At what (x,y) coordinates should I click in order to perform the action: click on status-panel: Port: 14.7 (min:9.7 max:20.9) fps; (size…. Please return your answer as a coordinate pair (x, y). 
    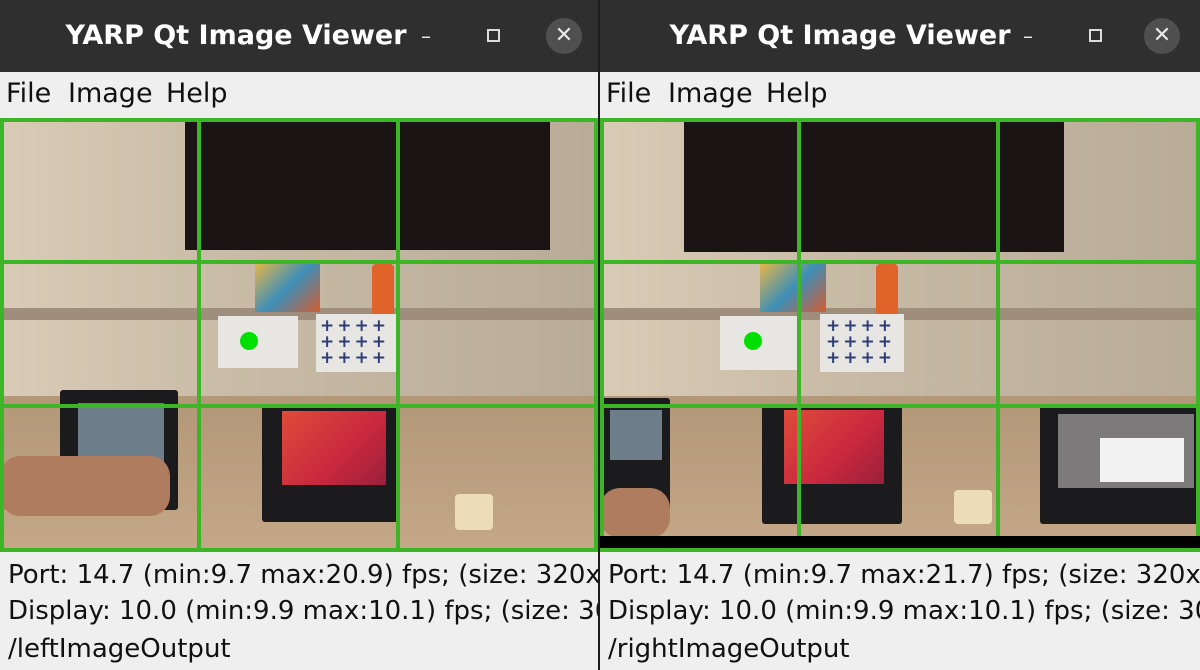
    Looking at the image, I should click on (299, 611).